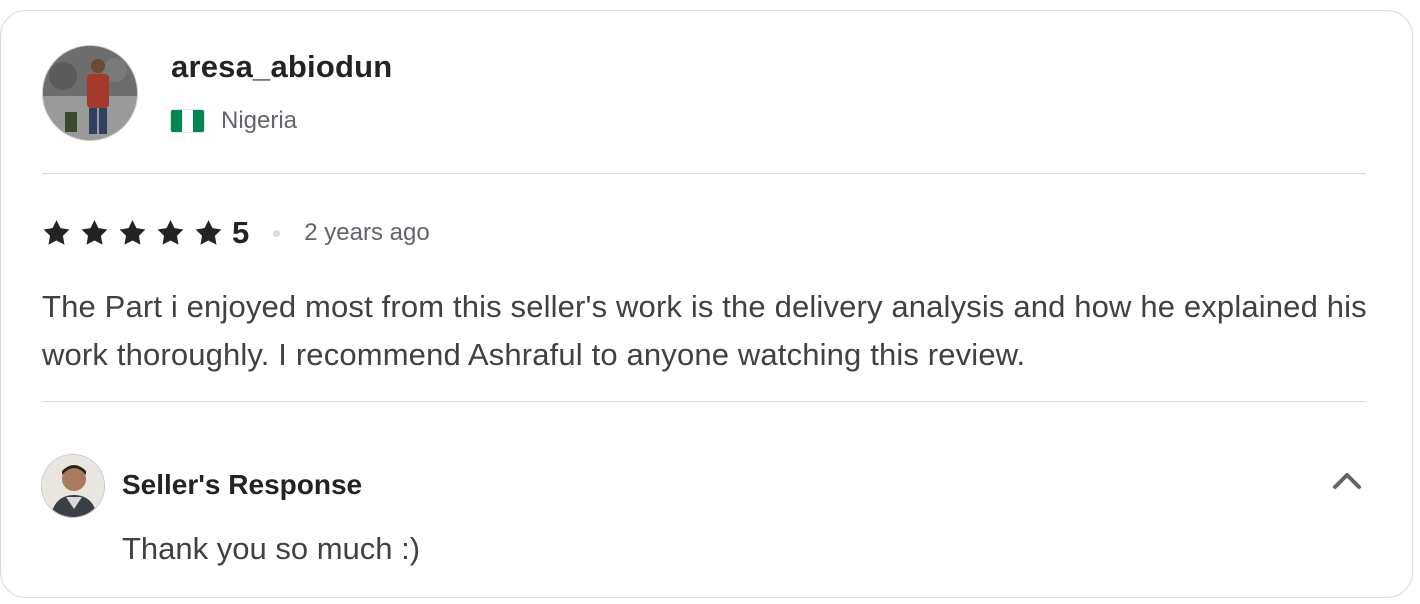 The image size is (1420, 604). What do you see at coordinates (271, 548) in the screenshot?
I see `seller-response-text: Thank you so much :)` at bounding box center [271, 548].